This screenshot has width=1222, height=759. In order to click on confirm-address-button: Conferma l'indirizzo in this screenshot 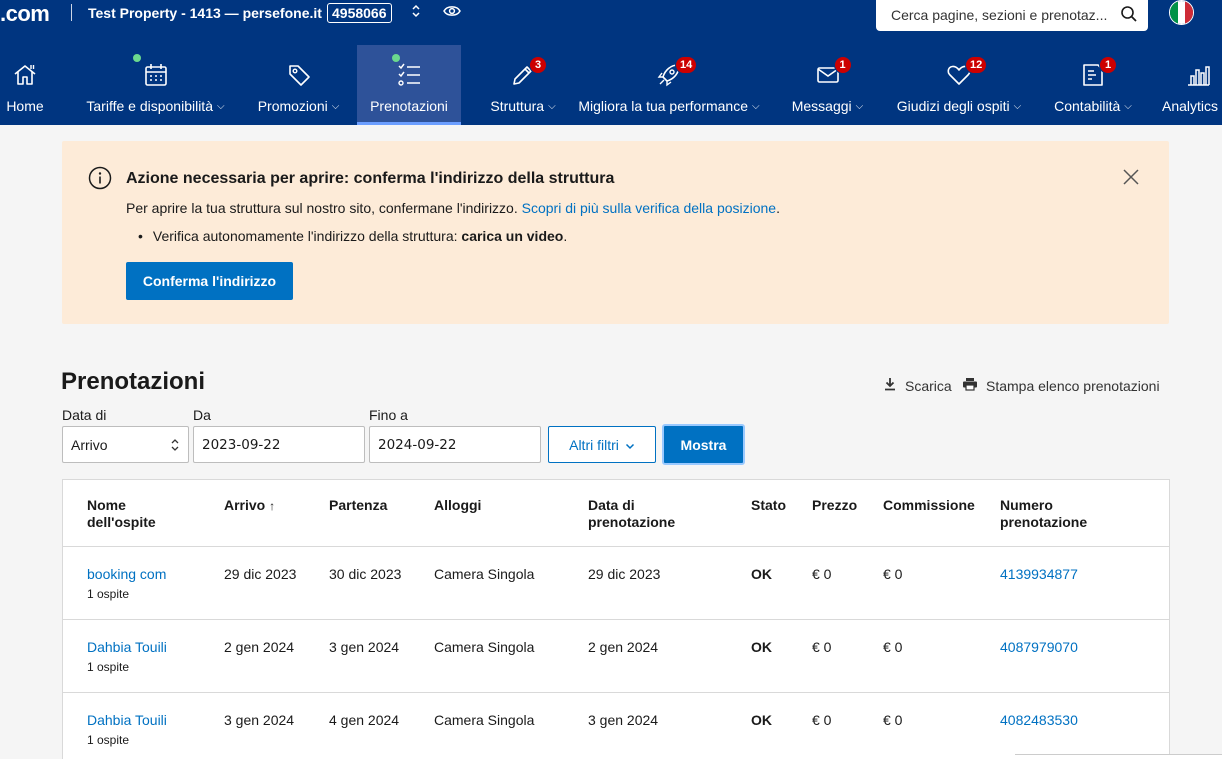, I will do `click(209, 281)`.